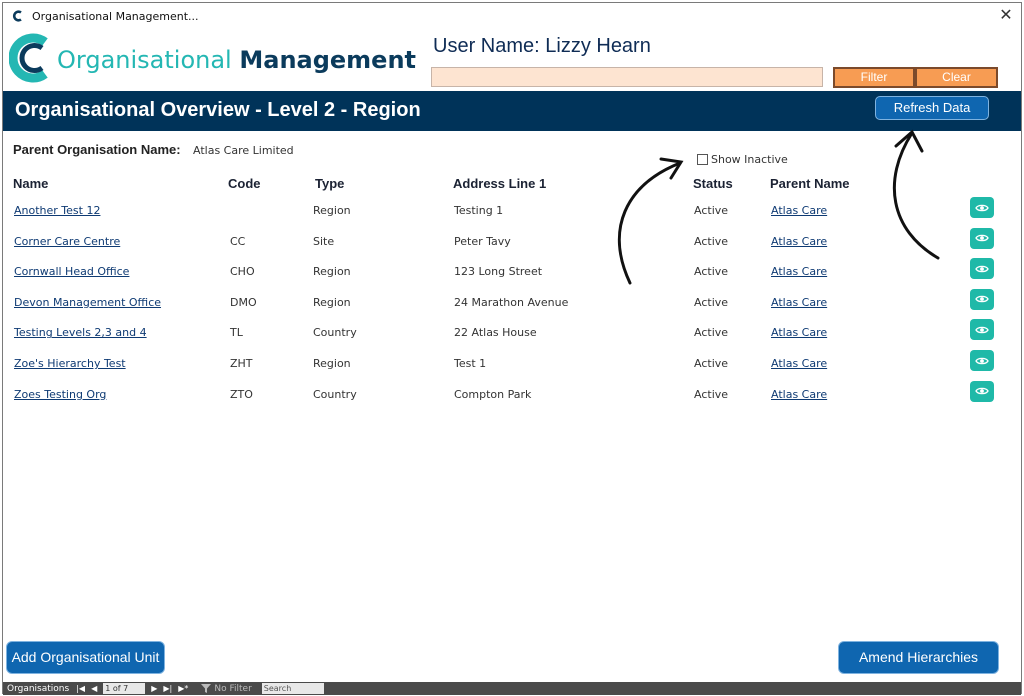 The width and height of the screenshot is (1024, 696). Describe the element at coordinates (242, 272) in the screenshot. I see `org-code: CHO` at that location.